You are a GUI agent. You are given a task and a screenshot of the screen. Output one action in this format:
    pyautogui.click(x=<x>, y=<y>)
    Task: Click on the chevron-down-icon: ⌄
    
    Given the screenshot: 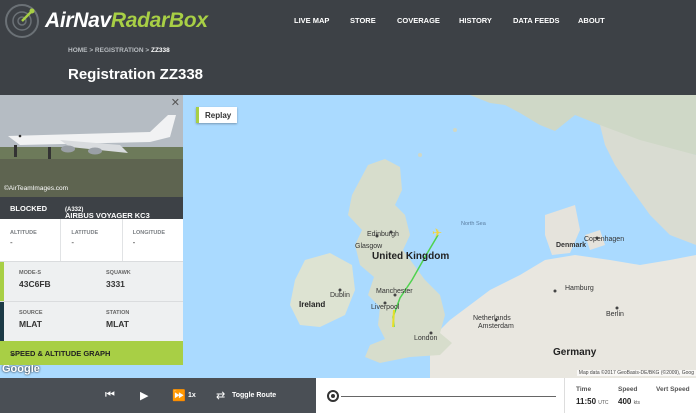 What is the action you would take?
    pyautogui.click(x=13, y=353)
    